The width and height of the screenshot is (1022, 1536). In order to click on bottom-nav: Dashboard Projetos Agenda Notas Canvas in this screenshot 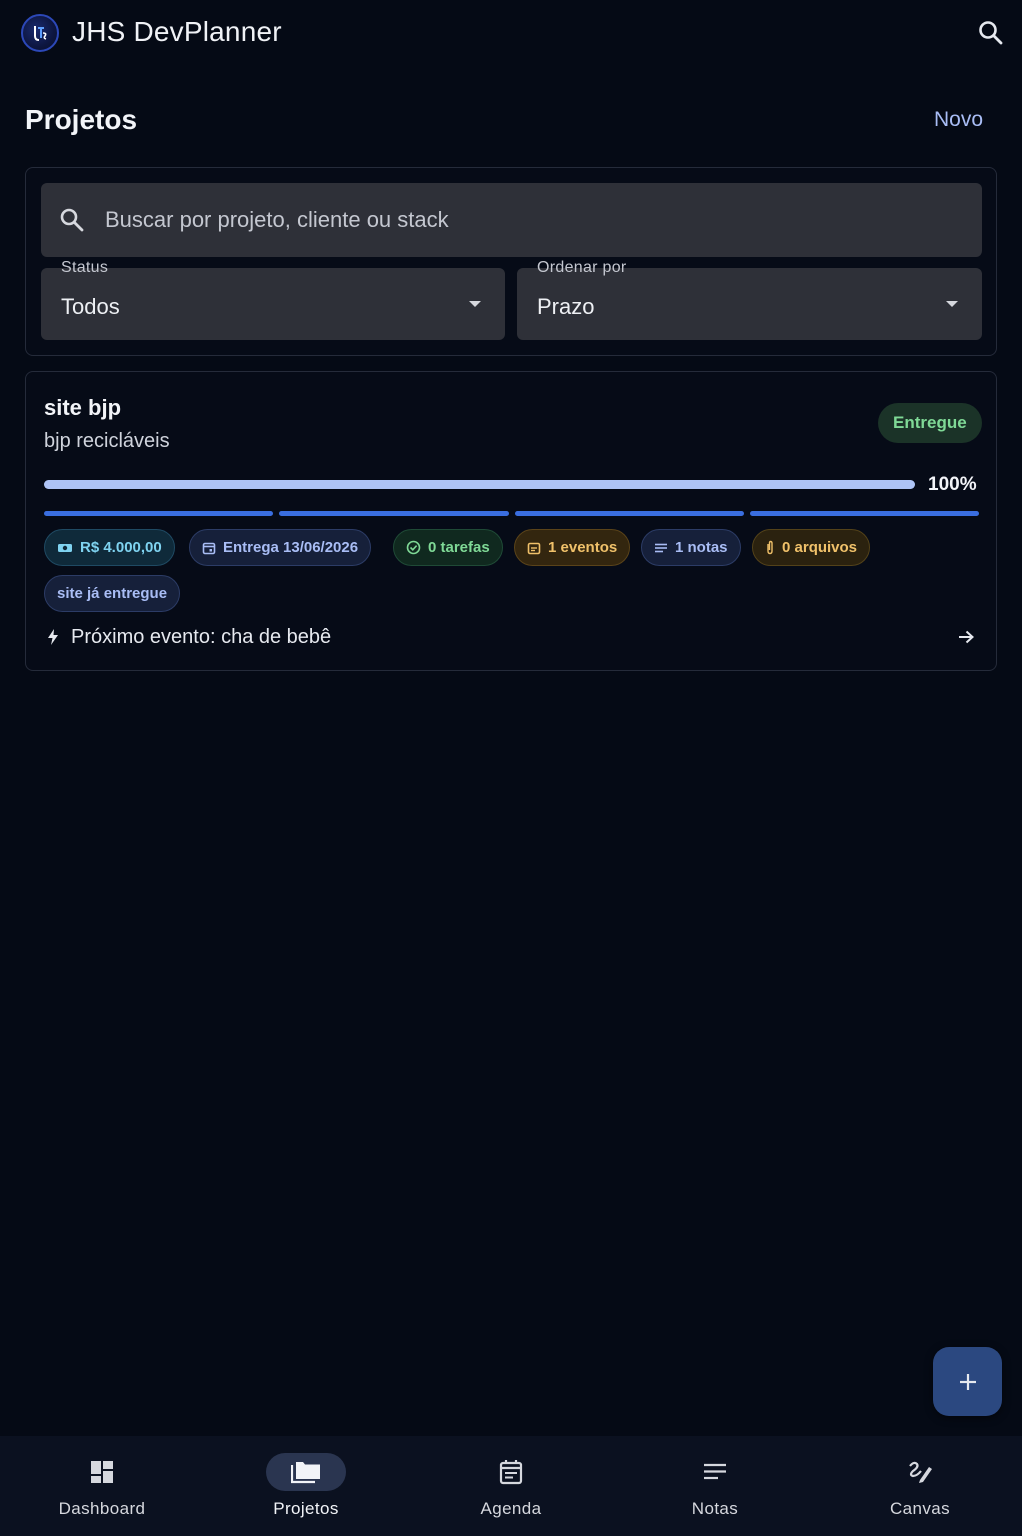, I will do `click(511, 1486)`.